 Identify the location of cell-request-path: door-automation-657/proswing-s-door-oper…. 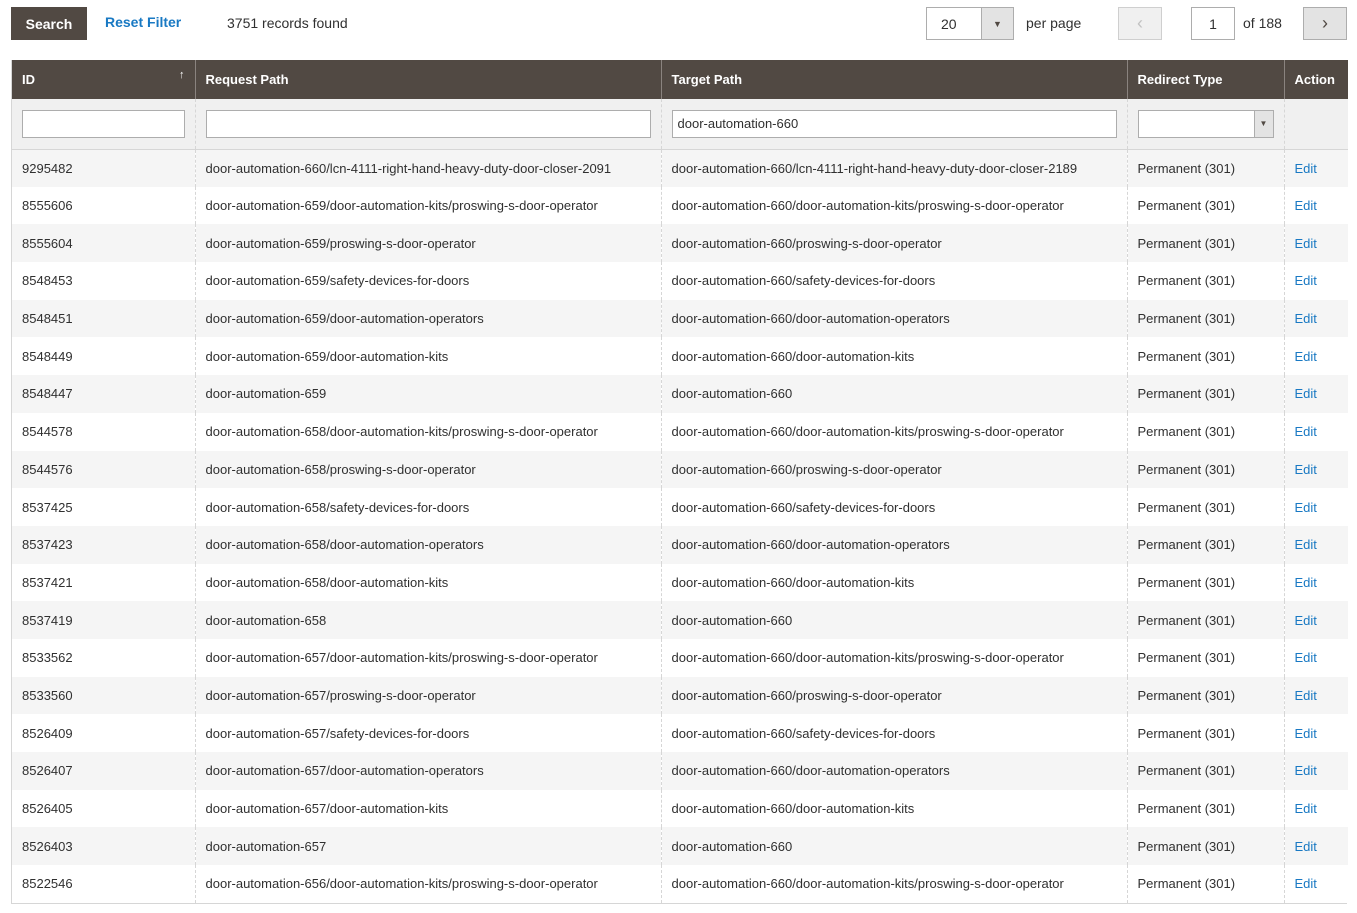
(427, 695).